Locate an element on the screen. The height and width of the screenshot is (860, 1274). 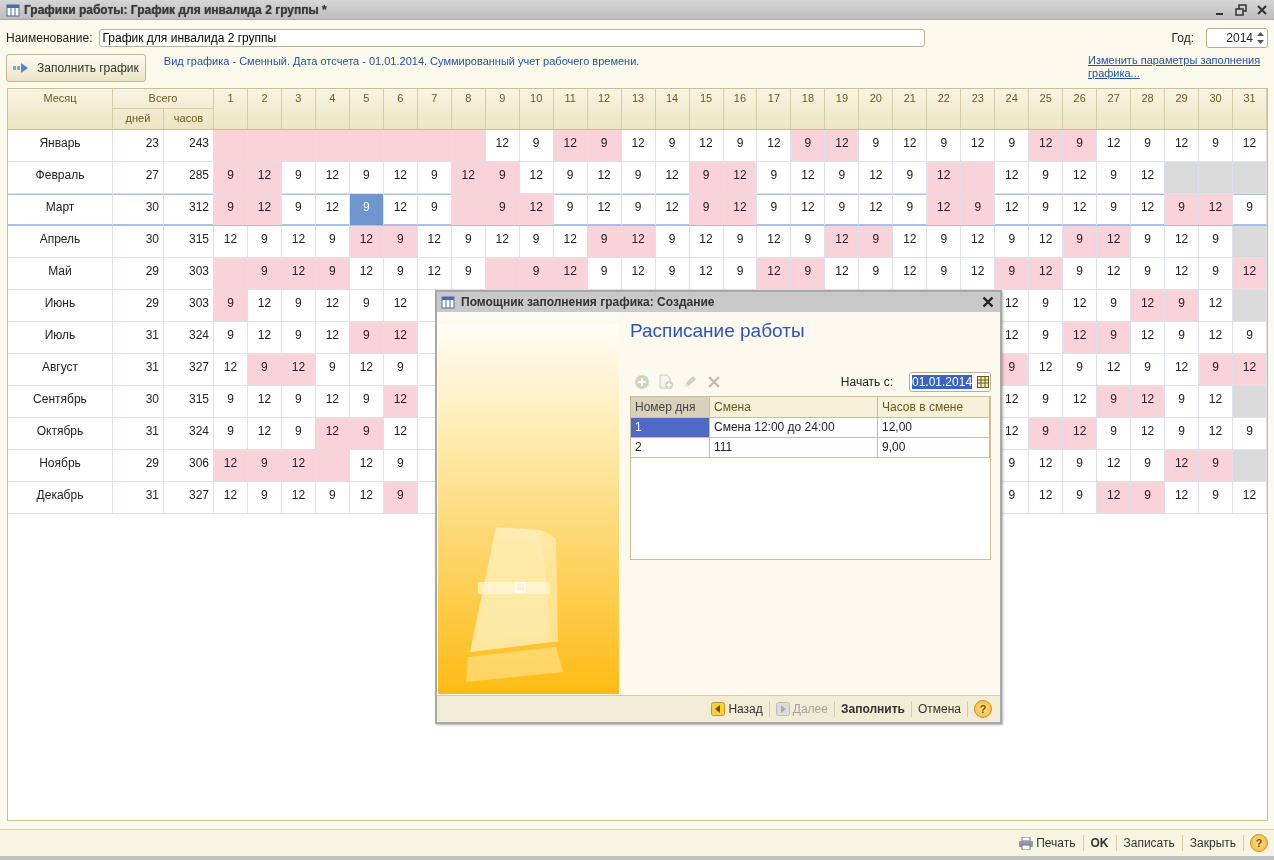
restore-icon is located at coordinates (1241, 9).